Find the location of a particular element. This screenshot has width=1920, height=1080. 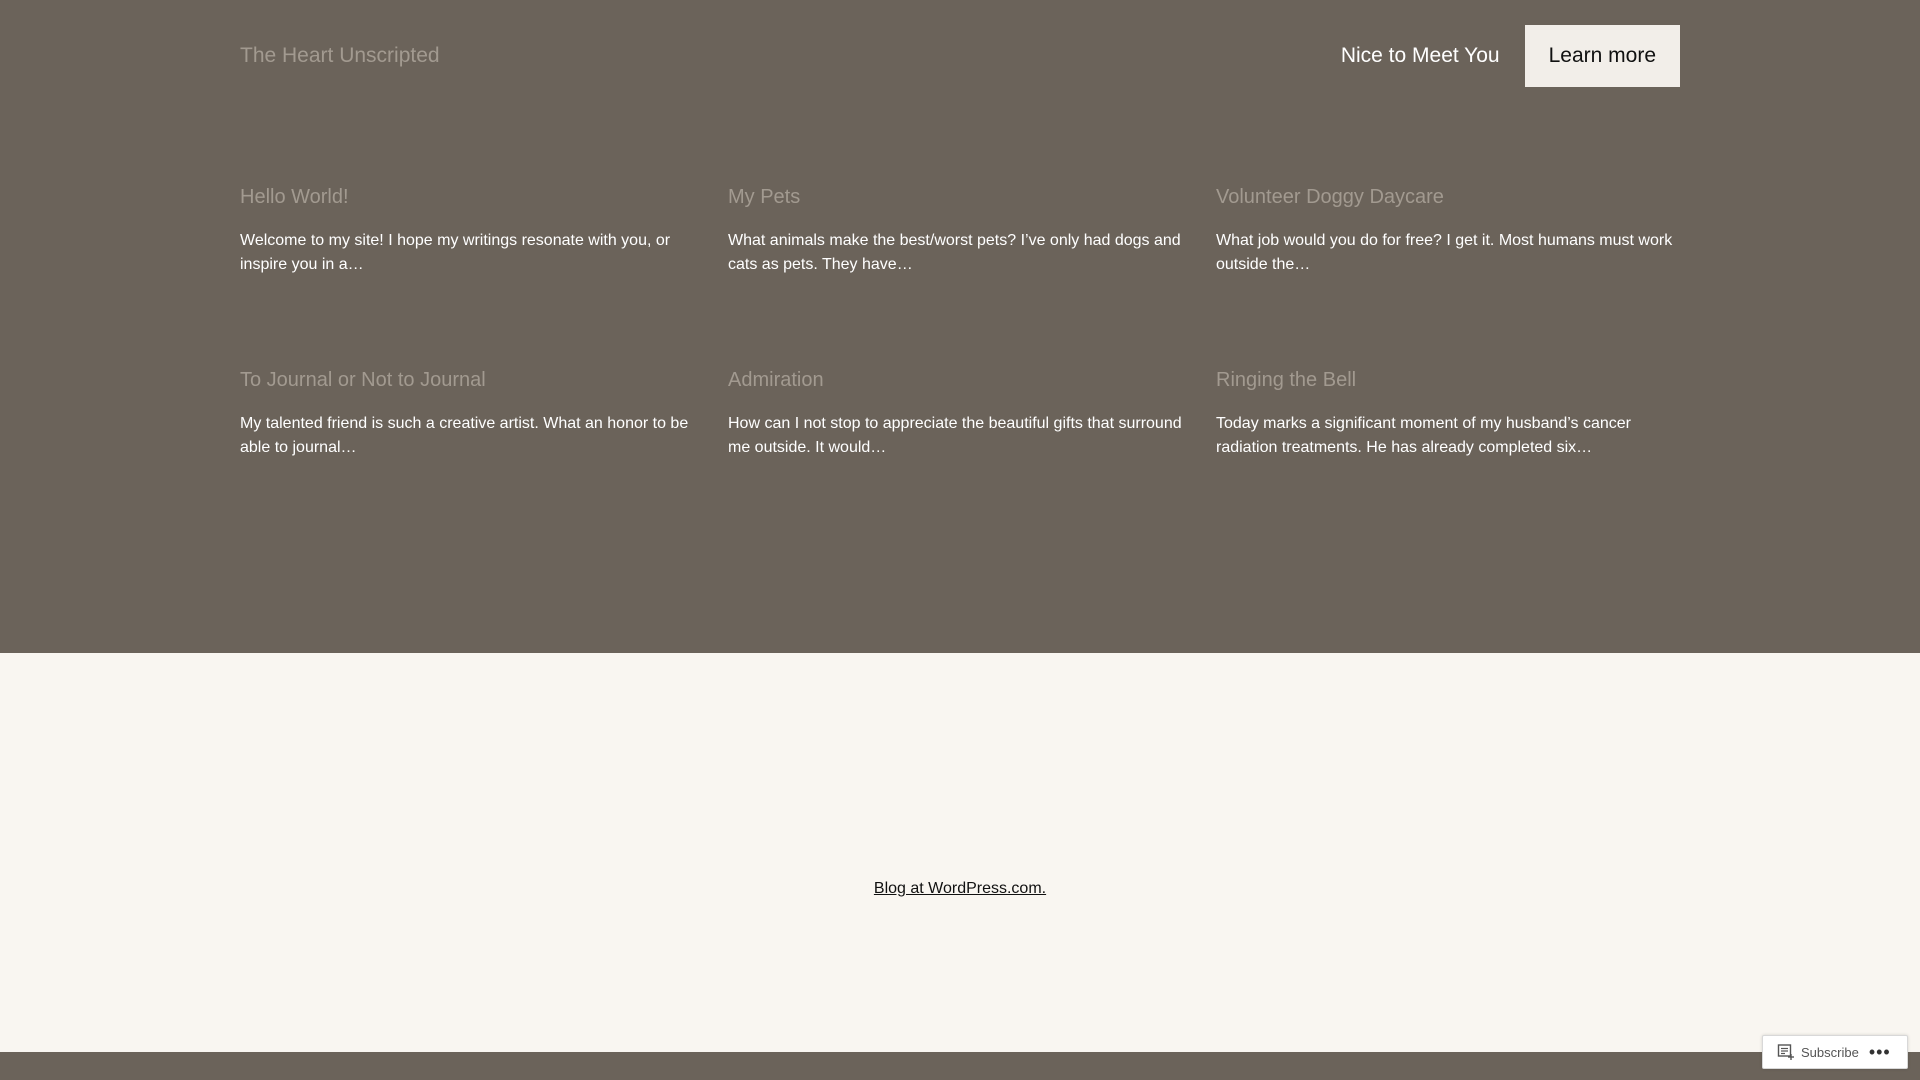

post-title-link: Ringing the Bell is located at coordinates (1448, 380).